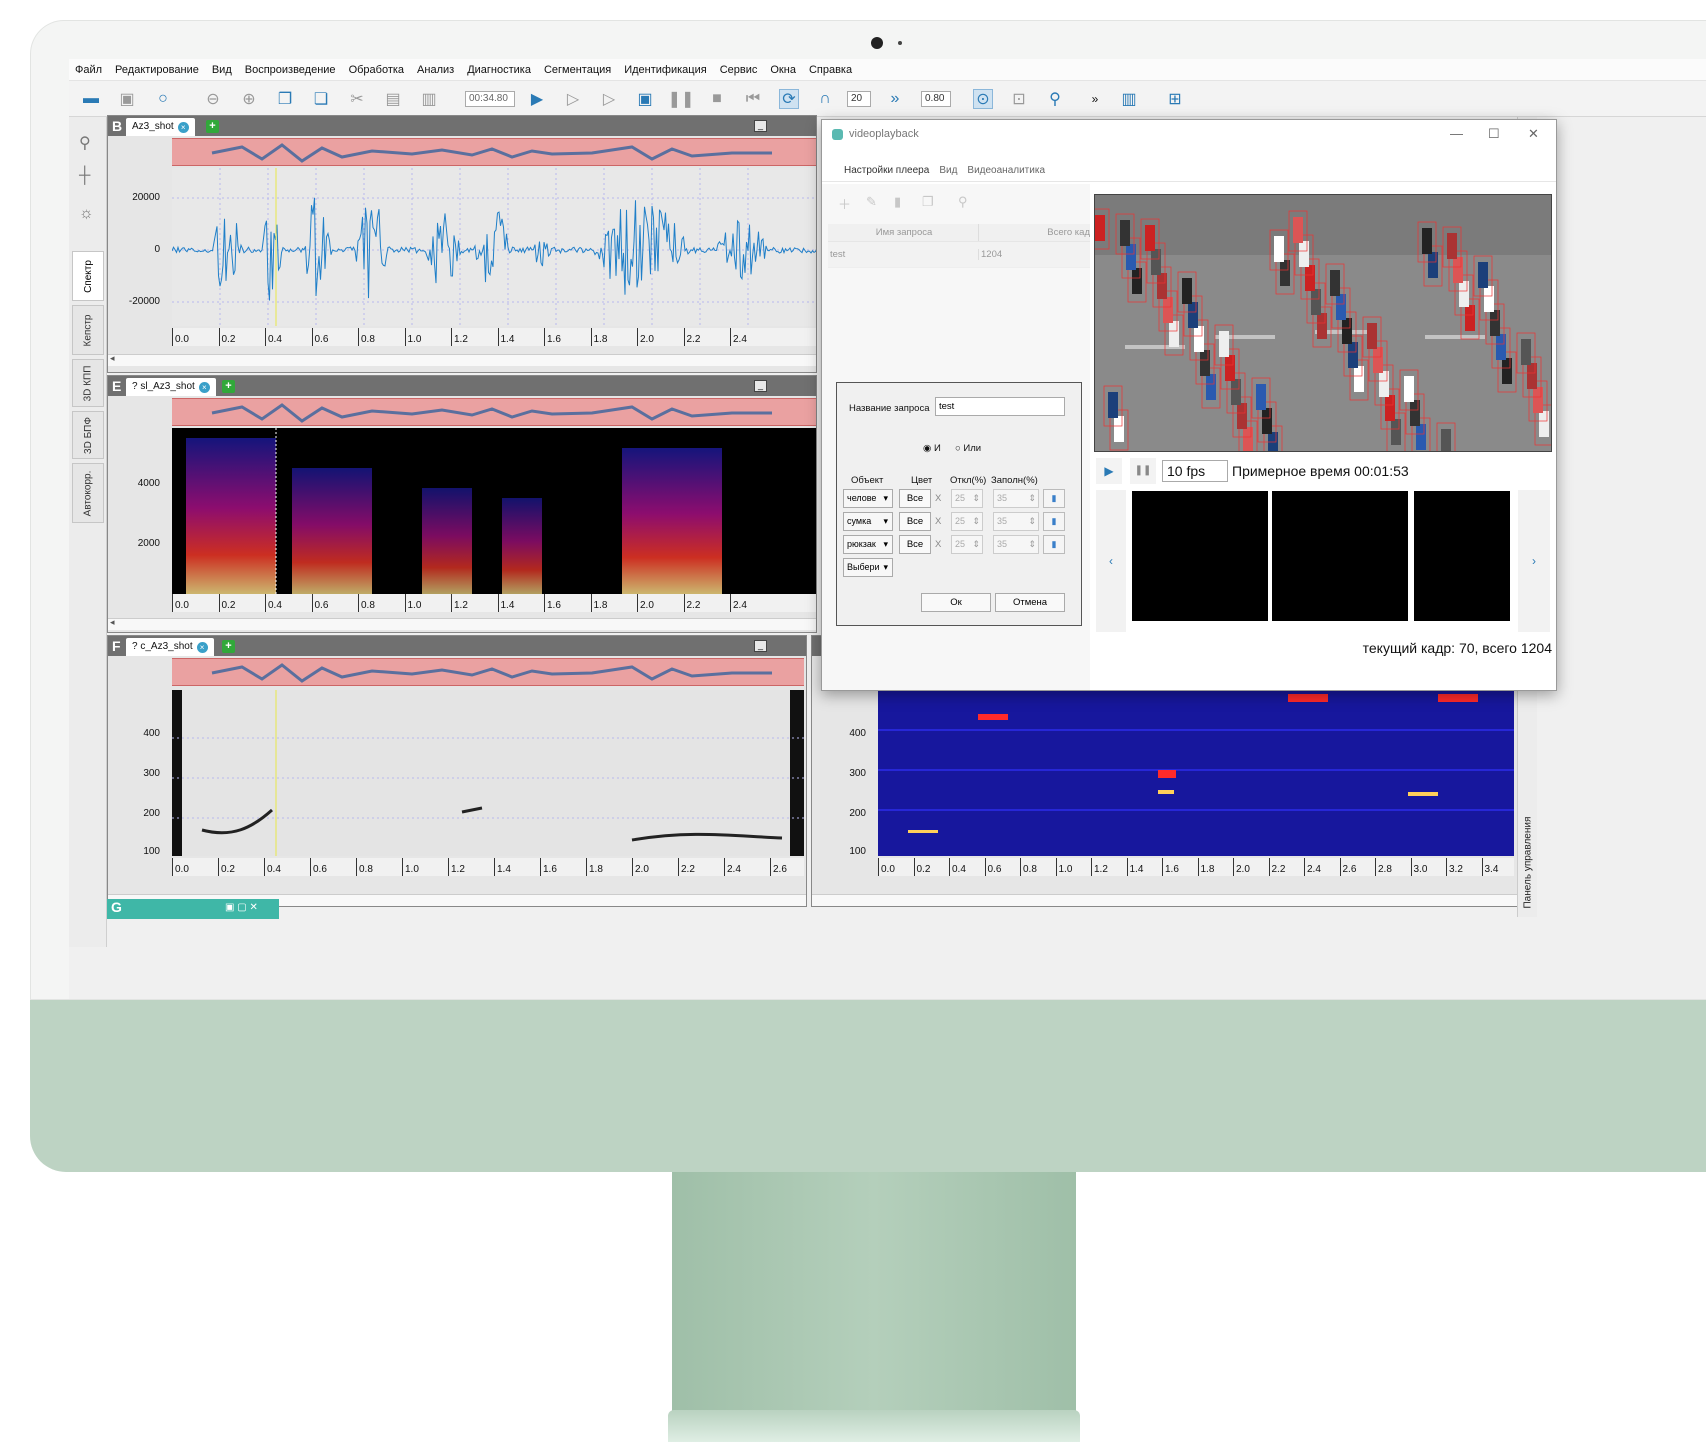 This screenshot has width=1706, height=1442. What do you see at coordinates (928, 202) in the screenshot?
I see `duplicate-icon: ❐` at bounding box center [928, 202].